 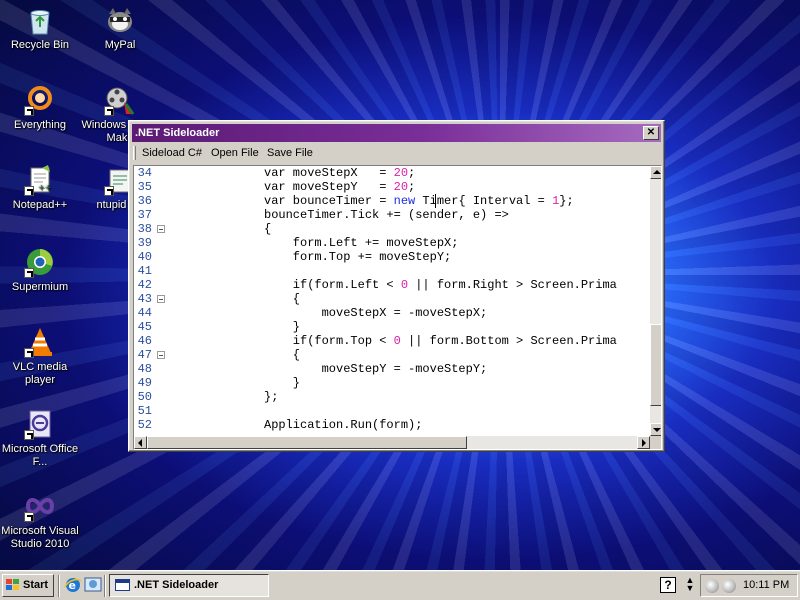 What do you see at coordinates (40, 356) in the screenshot?
I see `desktop-icon-vlc: VLC media player` at bounding box center [40, 356].